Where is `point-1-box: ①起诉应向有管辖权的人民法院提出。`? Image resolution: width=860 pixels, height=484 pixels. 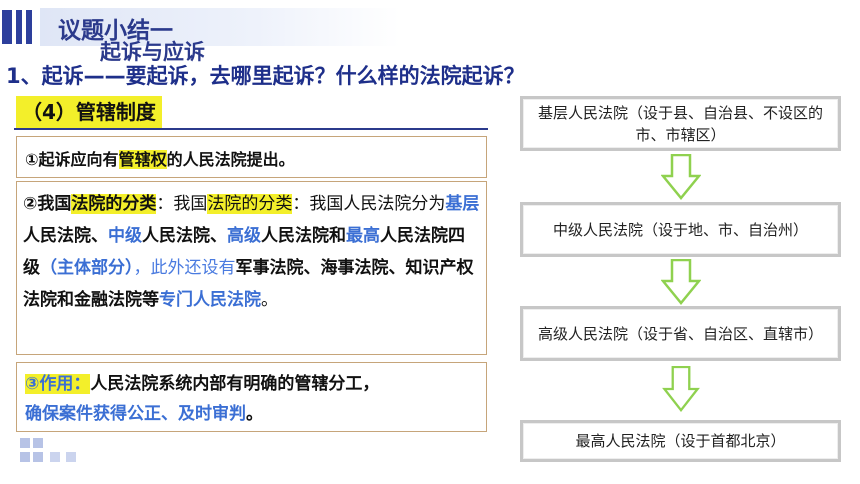
point-1-box: ①起诉应向有管辖权的人民法院提出。 is located at coordinates (251, 157).